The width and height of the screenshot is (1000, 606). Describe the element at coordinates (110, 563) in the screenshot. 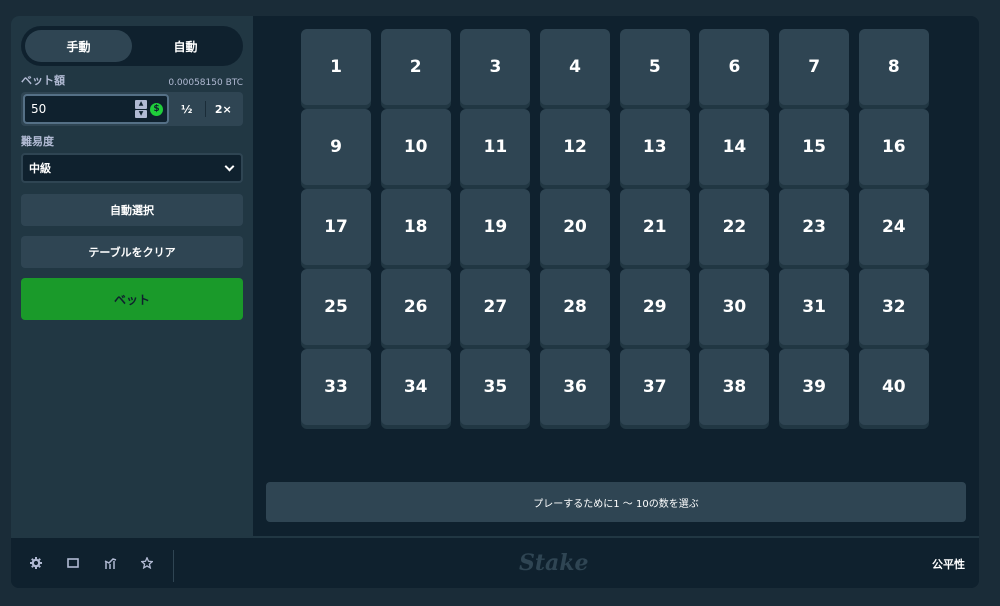

I see `chart-icon` at that location.